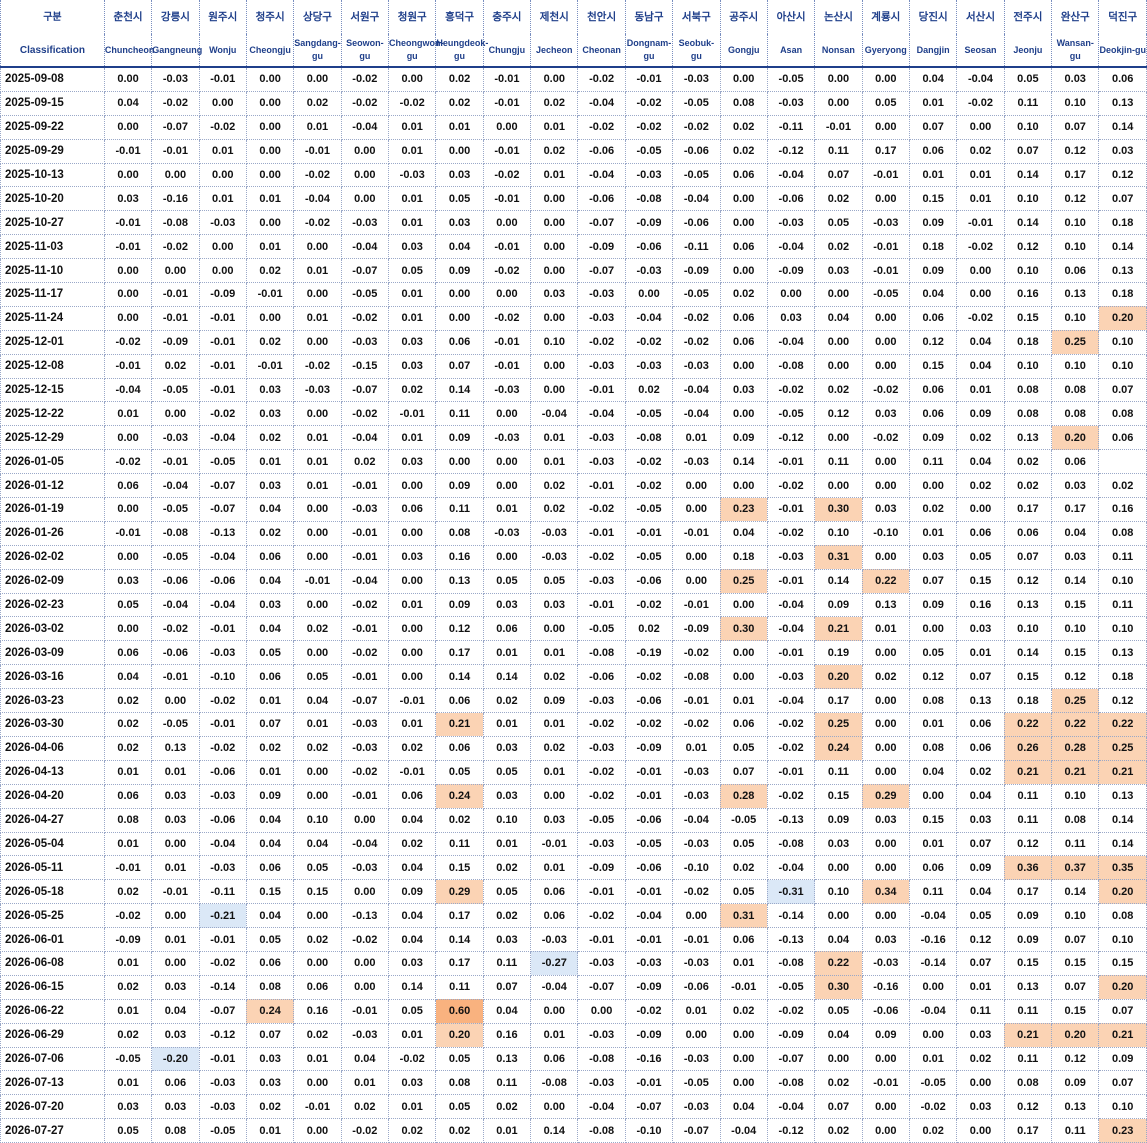 This screenshot has width=1147, height=1143. I want to click on header-region-eng: Jecheon, so click(554, 51).